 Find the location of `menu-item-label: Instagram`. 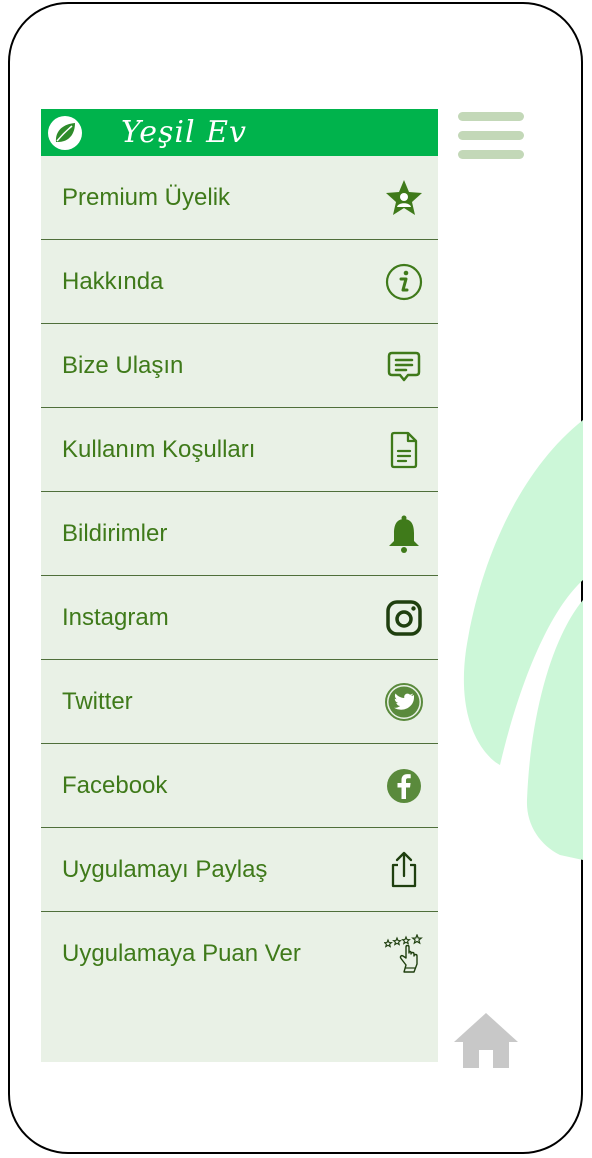

menu-item-label: Instagram is located at coordinates (115, 617).